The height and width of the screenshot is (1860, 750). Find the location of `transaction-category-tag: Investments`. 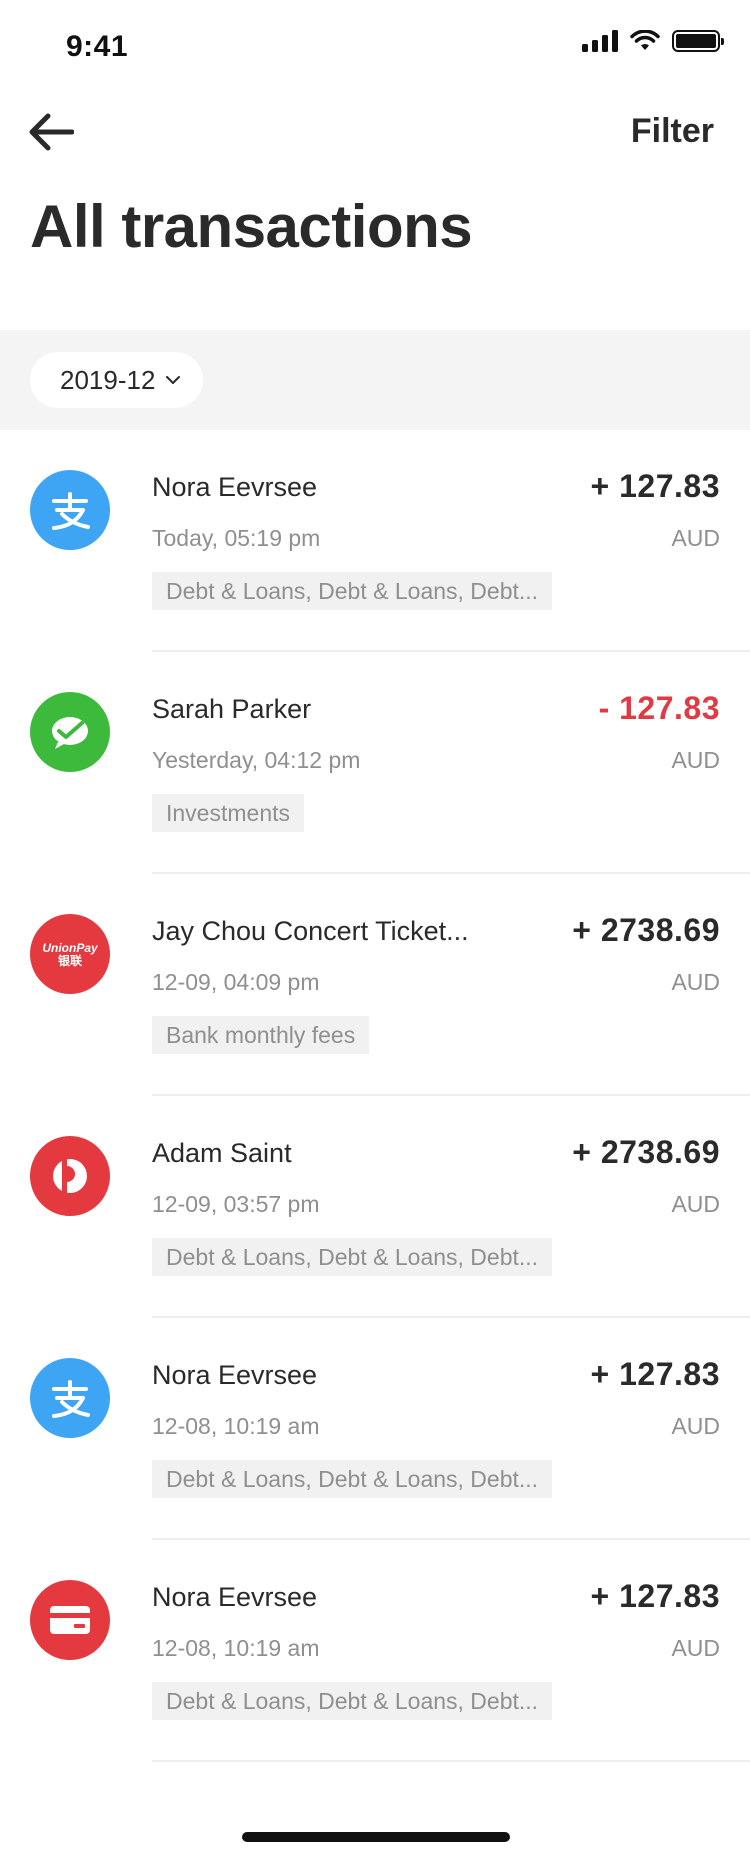

transaction-category-tag: Investments is located at coordinates (228, 813).